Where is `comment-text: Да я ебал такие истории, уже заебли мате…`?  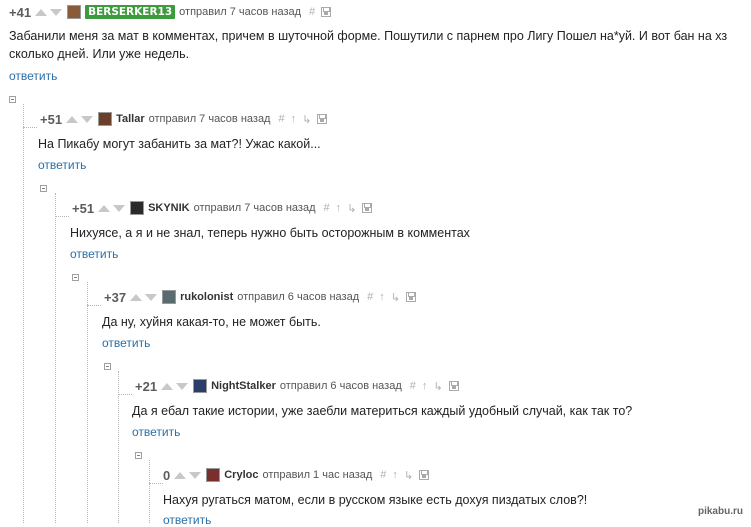
comment-text: Да я ебал такие истории, уже заебли мате… is located at coordinates (382, 411).